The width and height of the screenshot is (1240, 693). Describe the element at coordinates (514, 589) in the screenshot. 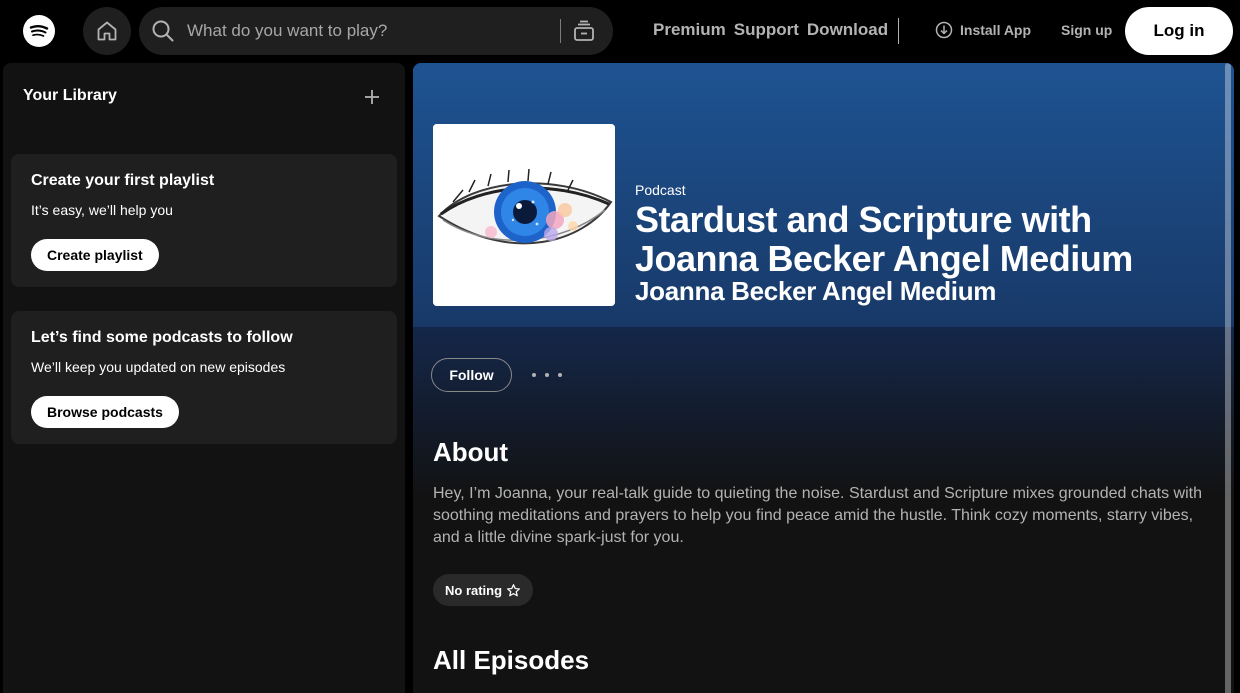

I see `star-icon` at that location.